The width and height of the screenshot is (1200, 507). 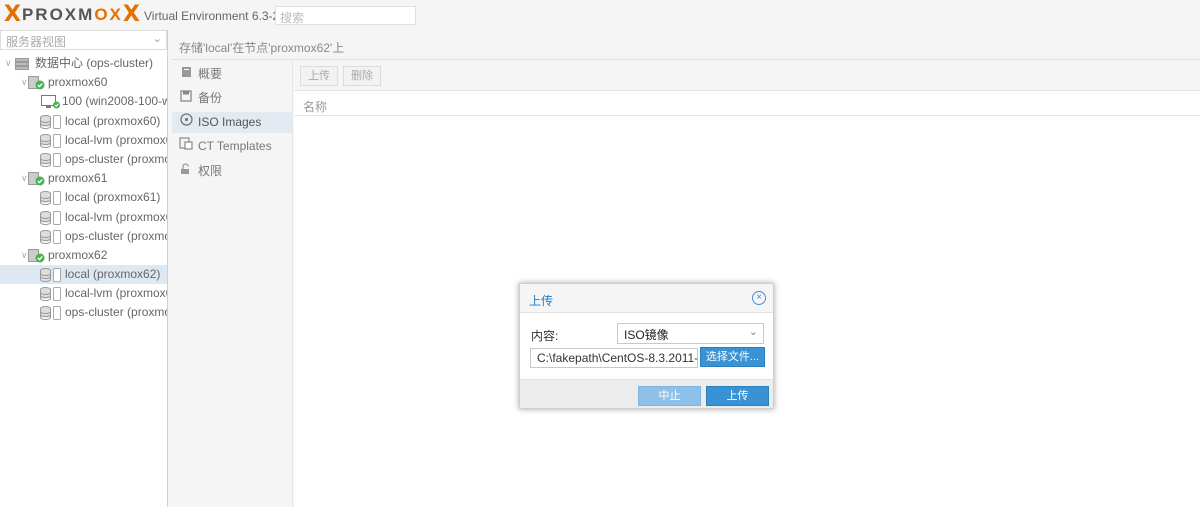 I want to click on tree-node-node: ∨ proxmox62, so click(x=83, y=255).